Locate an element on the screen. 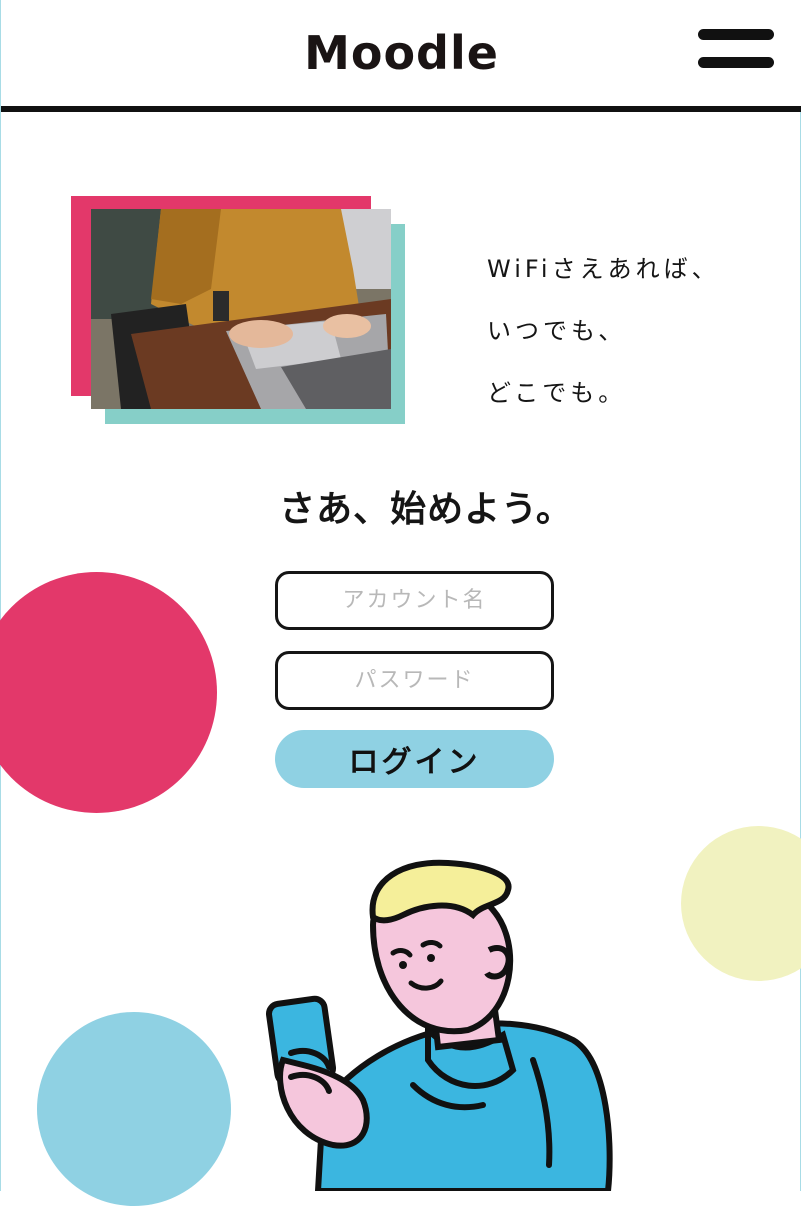 The image size is (801, 1206). login-button: ログイン is located at coordinates (414, 759).